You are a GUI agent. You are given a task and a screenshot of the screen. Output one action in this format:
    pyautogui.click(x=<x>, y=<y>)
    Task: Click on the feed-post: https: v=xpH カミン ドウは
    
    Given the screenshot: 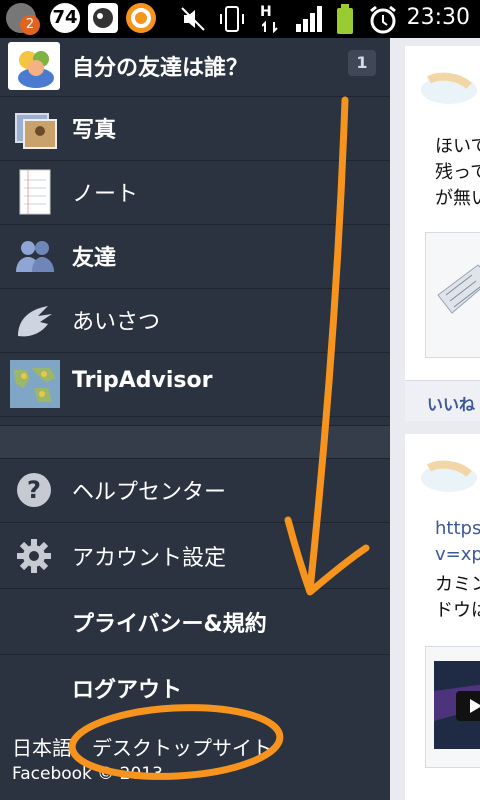 What is the action you would take?
    pyautogui.click(x=442, y=617)
    